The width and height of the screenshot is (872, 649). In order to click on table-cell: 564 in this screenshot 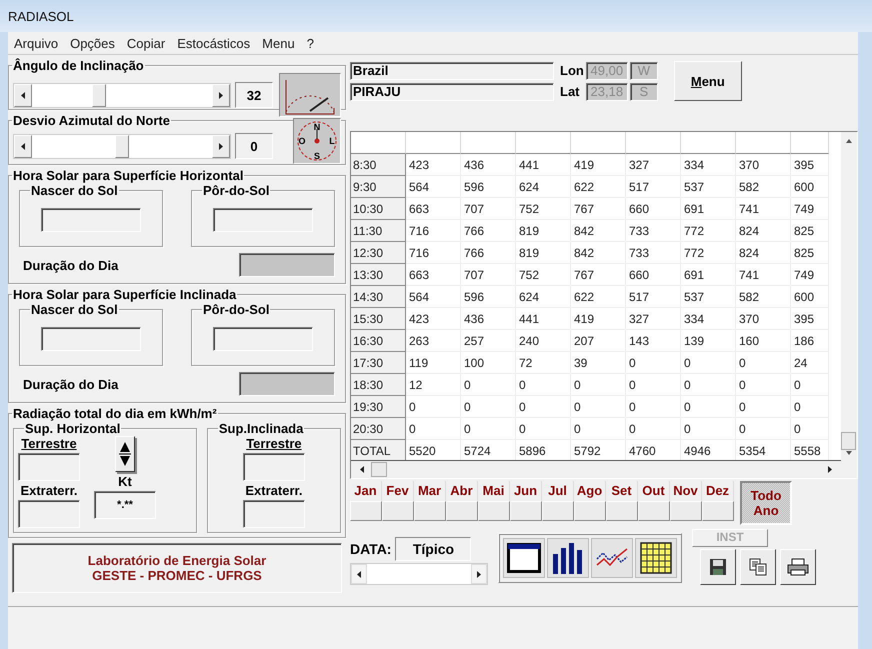, I will do `click(433, 297)`.